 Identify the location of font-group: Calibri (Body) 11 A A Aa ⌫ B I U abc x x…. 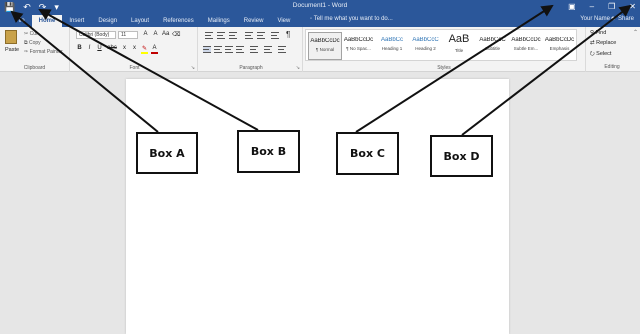
(135, 49).